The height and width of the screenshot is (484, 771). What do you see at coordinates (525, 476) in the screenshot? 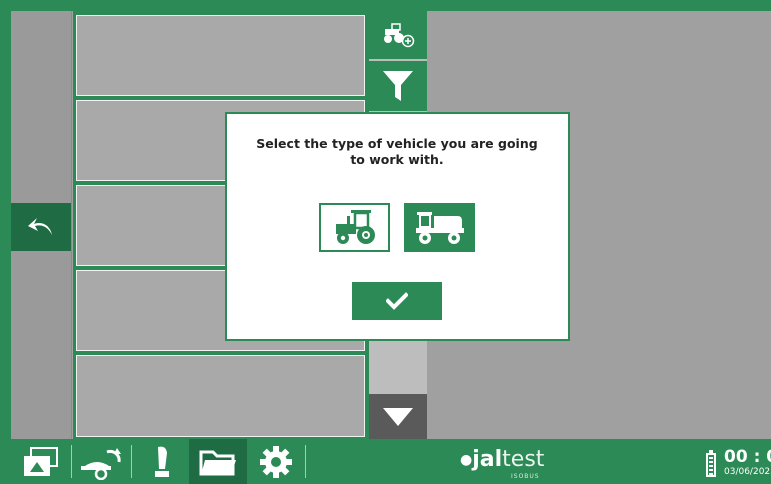
I see `brand-subtitle: ISOBUS` at bounding box center [525, 476].